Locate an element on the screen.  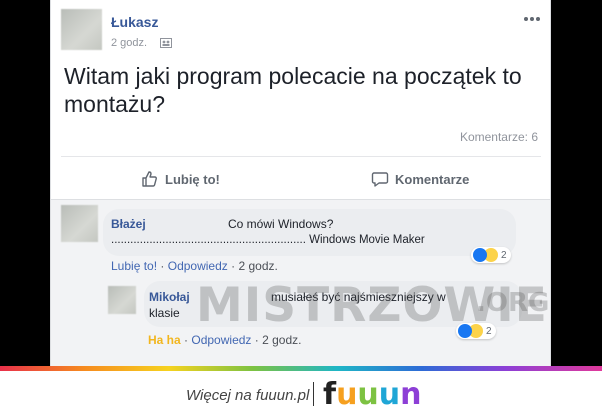
site-footer: Więcej na fuuun.pl fuuun is located at coordinates (301, 389).